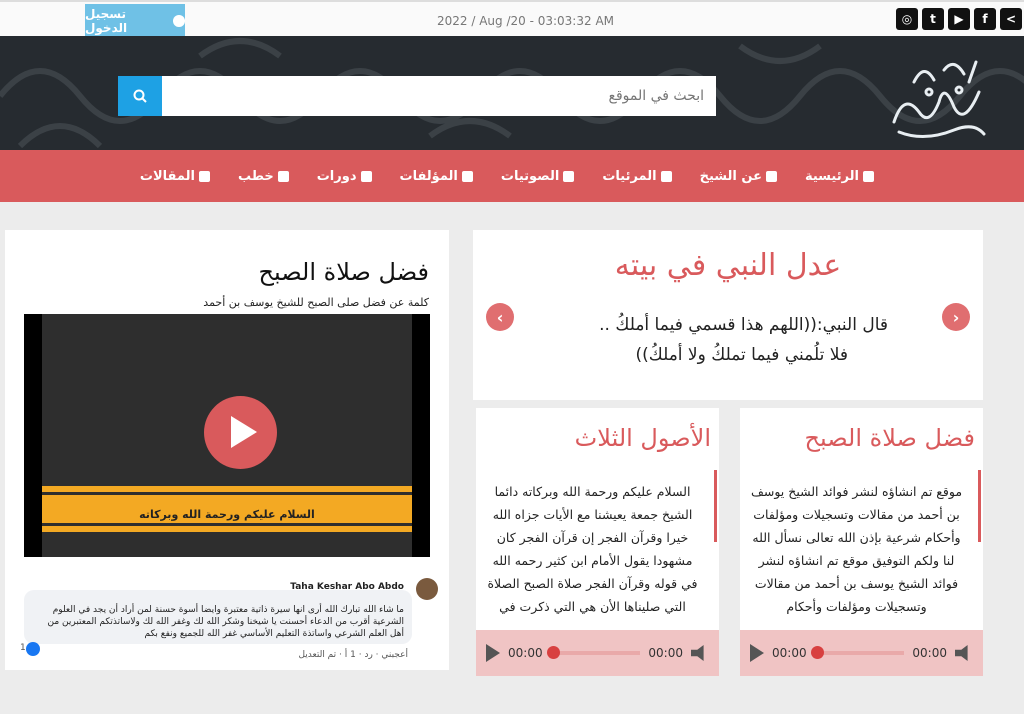 This screenshot has width=1024, height=714. I want to click on video-banner-text: السلام عليكم ورحمة الله وبركاته, so click(227, 514).